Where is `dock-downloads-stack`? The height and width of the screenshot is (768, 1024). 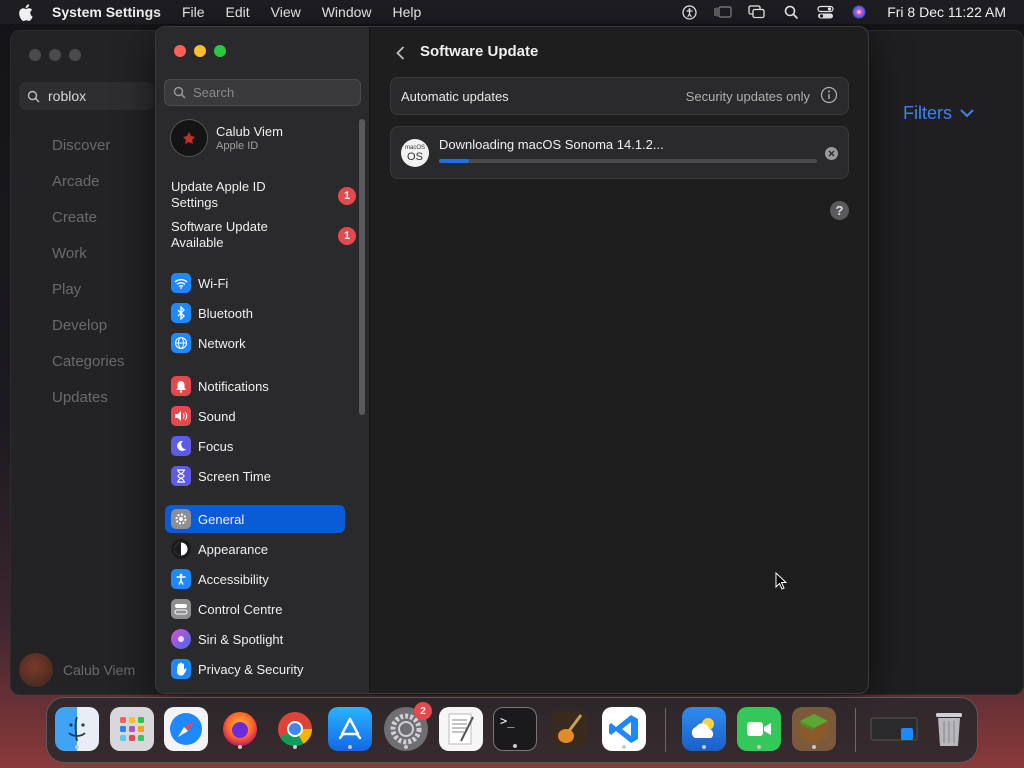 dock-downloads-stack is located at coordinates (894, 729).